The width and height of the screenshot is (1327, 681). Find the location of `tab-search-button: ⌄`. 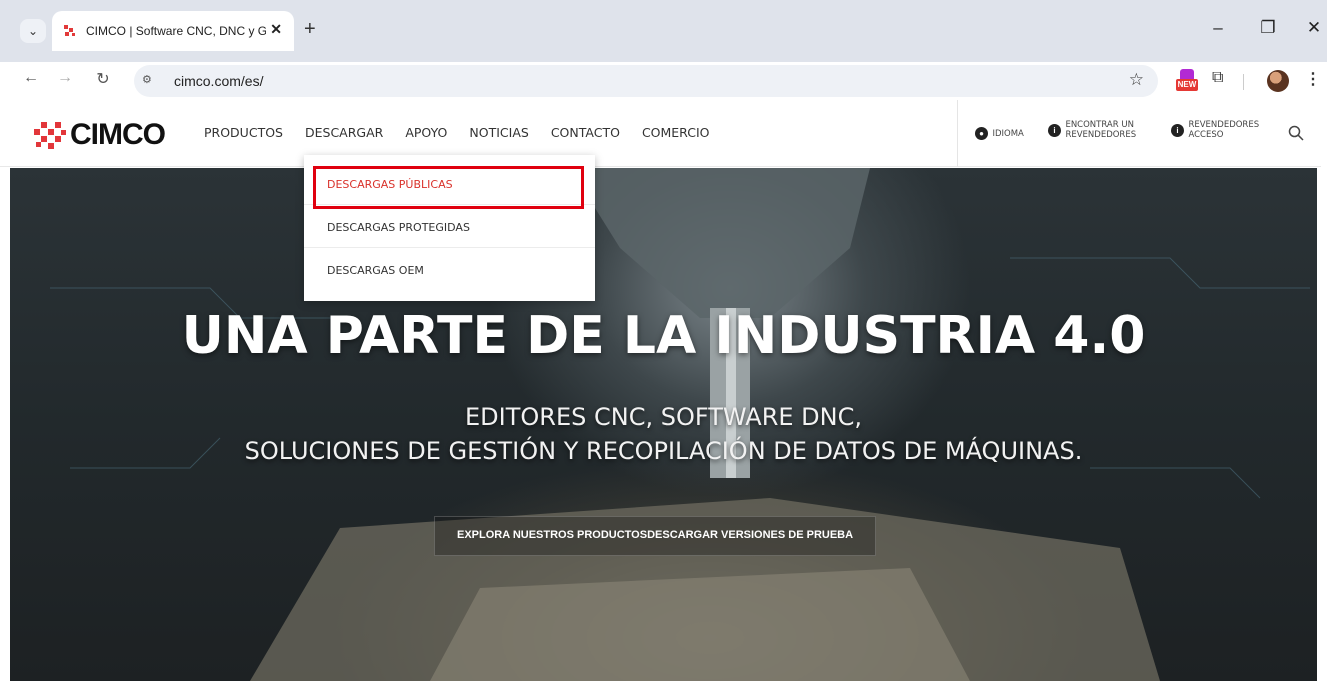

tab-search-button: ⌄ is located at coordinates (33, 31).